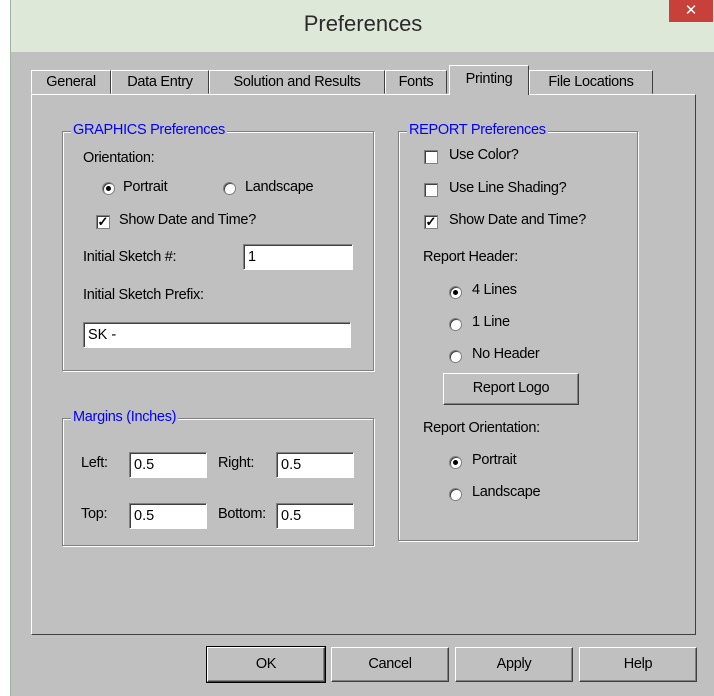 The width and height of the screenshot is (714, 696). I want to click on tab-solution-and-results: Solution and Results, so click(297, 82).